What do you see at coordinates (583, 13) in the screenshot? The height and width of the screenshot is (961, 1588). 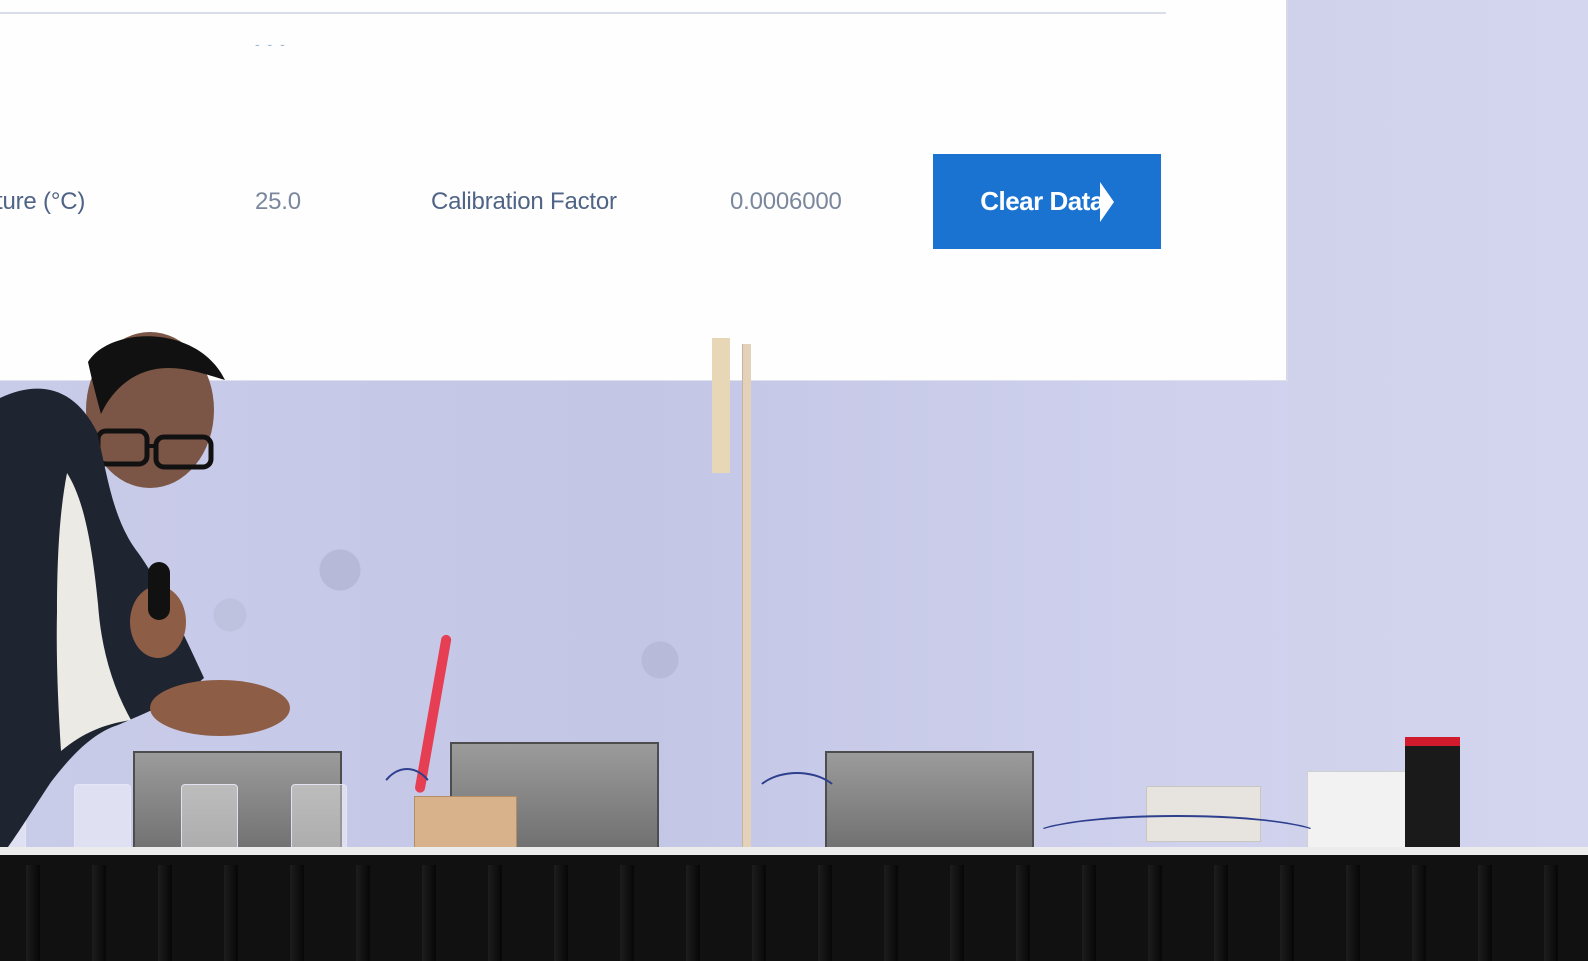 I see `screen-top-rule` at bounding box center [583, 13].